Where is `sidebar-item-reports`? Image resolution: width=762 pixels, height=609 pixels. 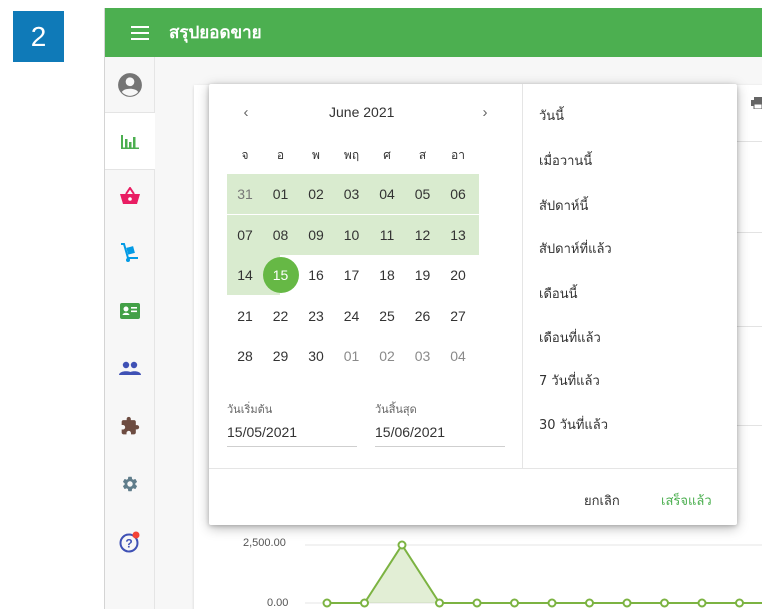
sidebar-item-reports is located at coordinates (130, 141).